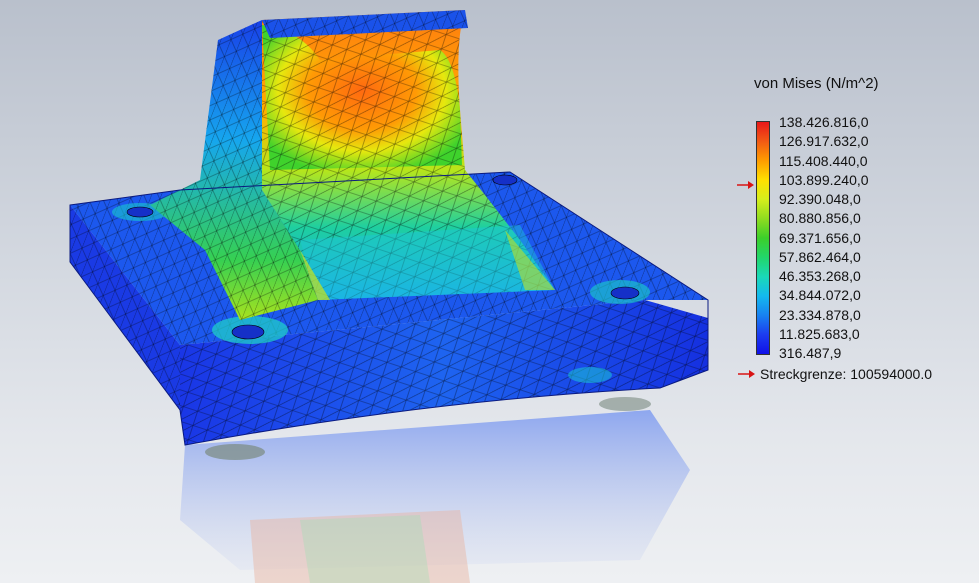  I want to click on legend-value-label: 92.390.048,0, so click(820, 199).